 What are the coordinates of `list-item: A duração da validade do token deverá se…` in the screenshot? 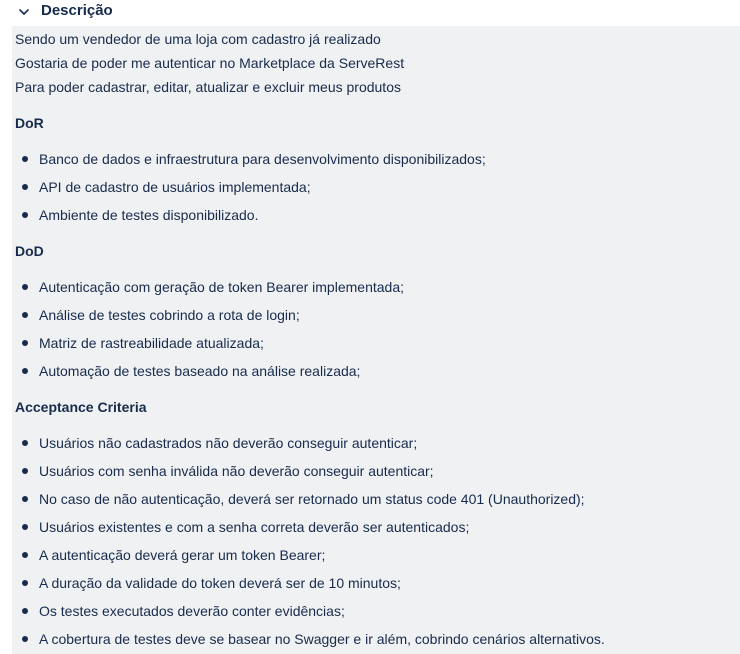 It's located at (211, 583).